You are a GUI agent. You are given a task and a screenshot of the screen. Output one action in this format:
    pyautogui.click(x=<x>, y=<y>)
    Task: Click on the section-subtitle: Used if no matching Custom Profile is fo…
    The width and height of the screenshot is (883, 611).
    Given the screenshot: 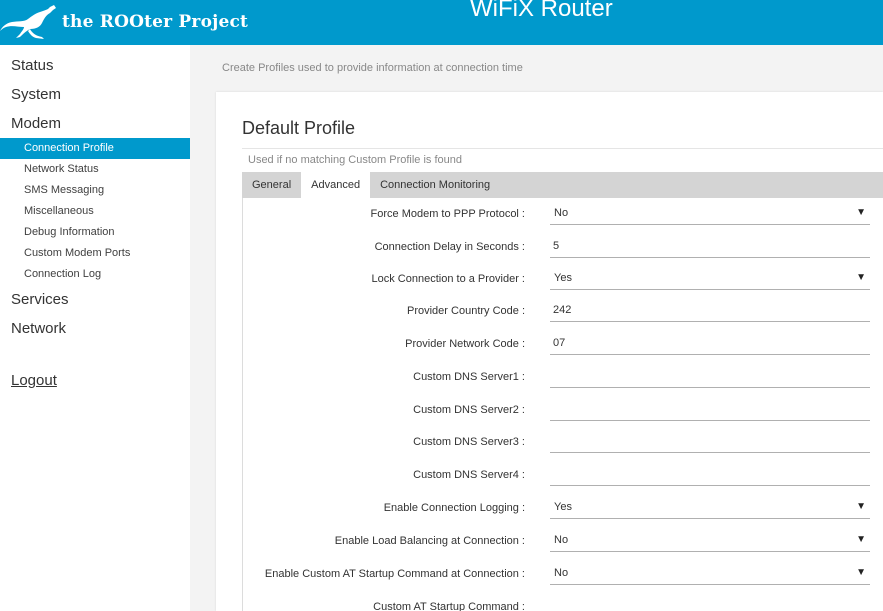 What is the action you would take?
    pyautogui.click(x=355, y=160)
    